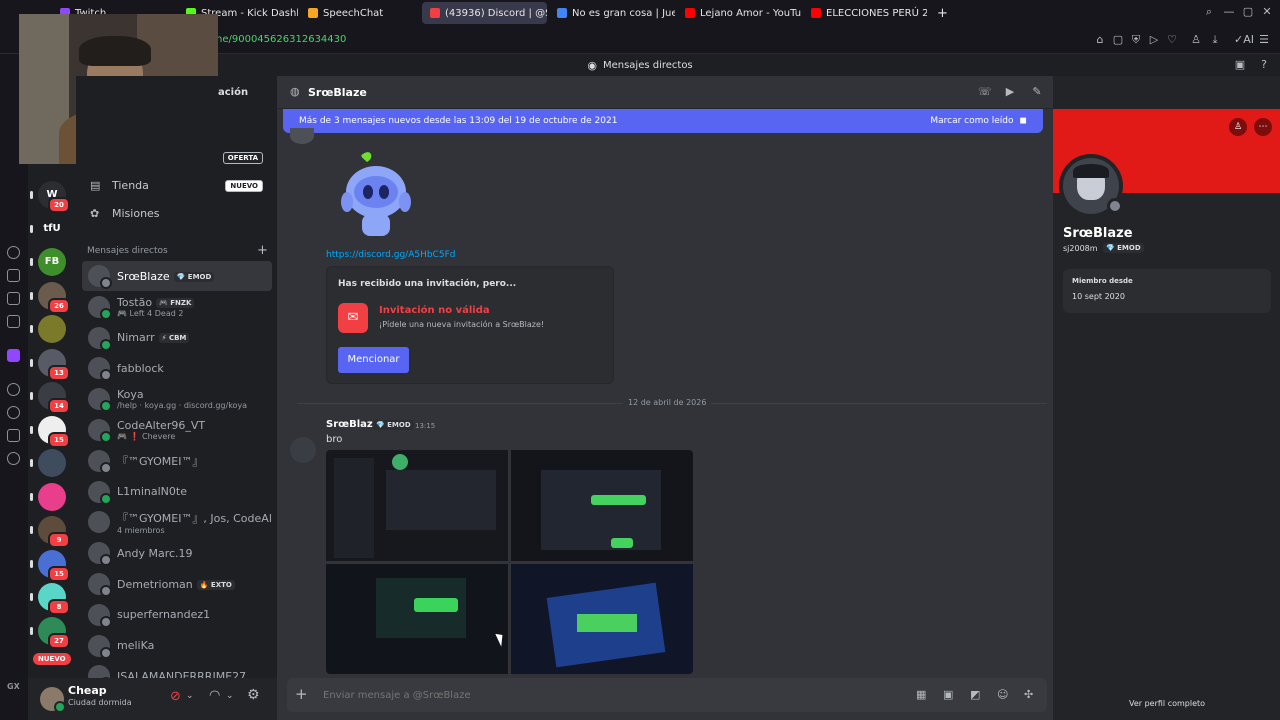 The height and width of the screenshot is (720, 1280). Describe the element at coordinates (150, 313) in the screenshot. I see `dm-activity: 🎮 Left 4 Dead 2` at that location.